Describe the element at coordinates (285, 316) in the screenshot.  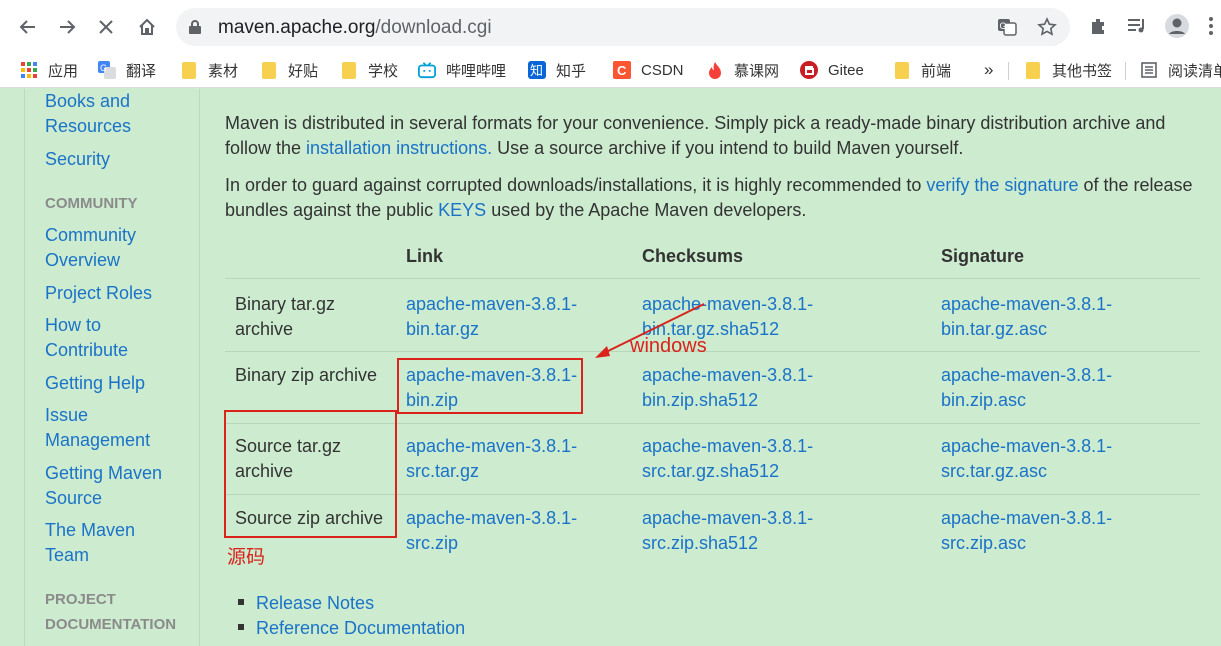
I see `row-name: Binary tar.gz archive` at that location.